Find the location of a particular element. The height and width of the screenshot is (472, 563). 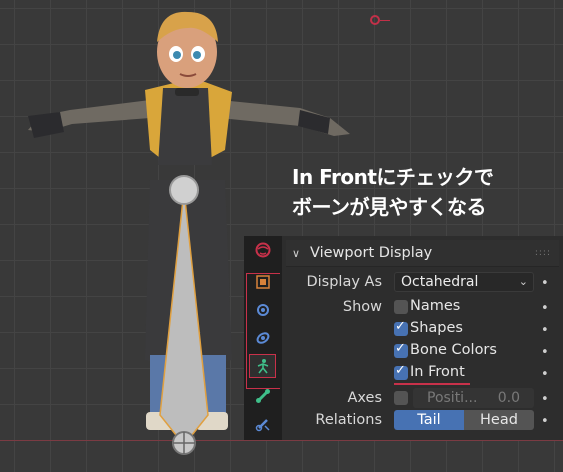

display-as-label: Display As is located at coordinates (344, 282).